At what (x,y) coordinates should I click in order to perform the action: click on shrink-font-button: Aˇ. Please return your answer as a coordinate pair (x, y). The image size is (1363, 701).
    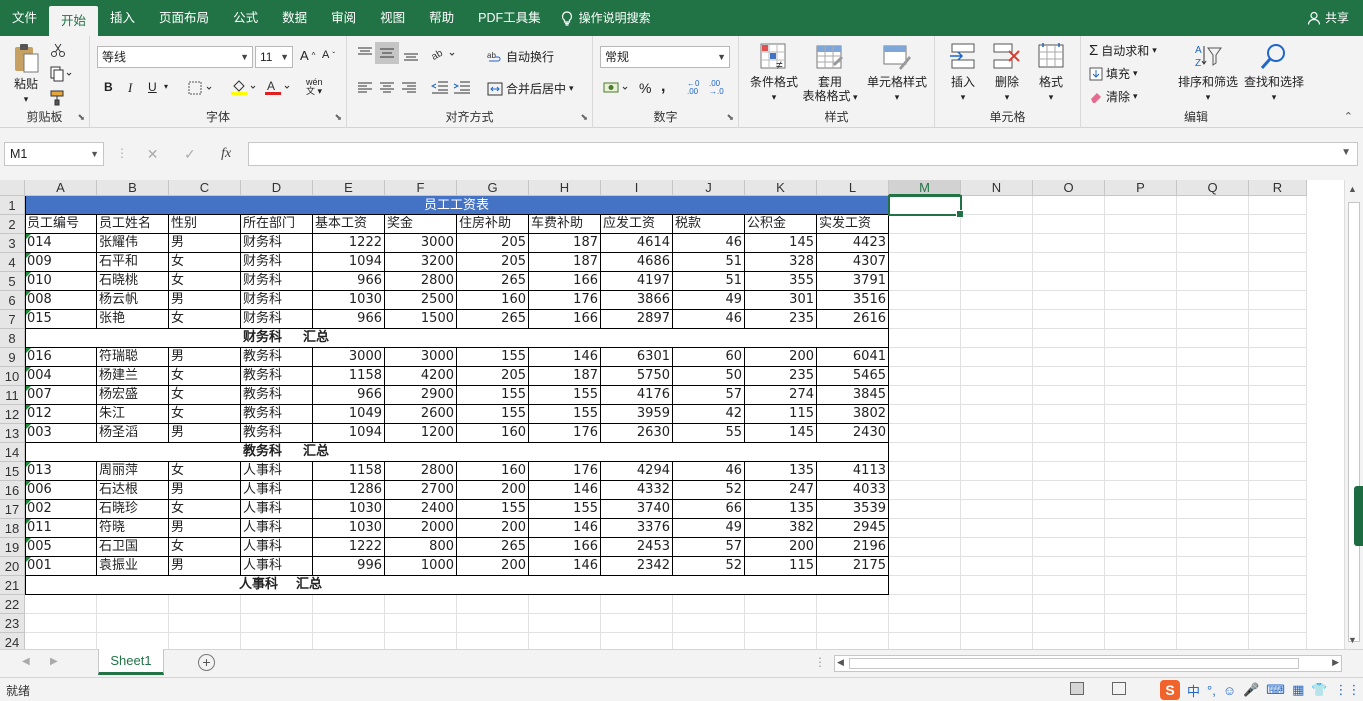
    Looking at the image, I should click on (328, 55).